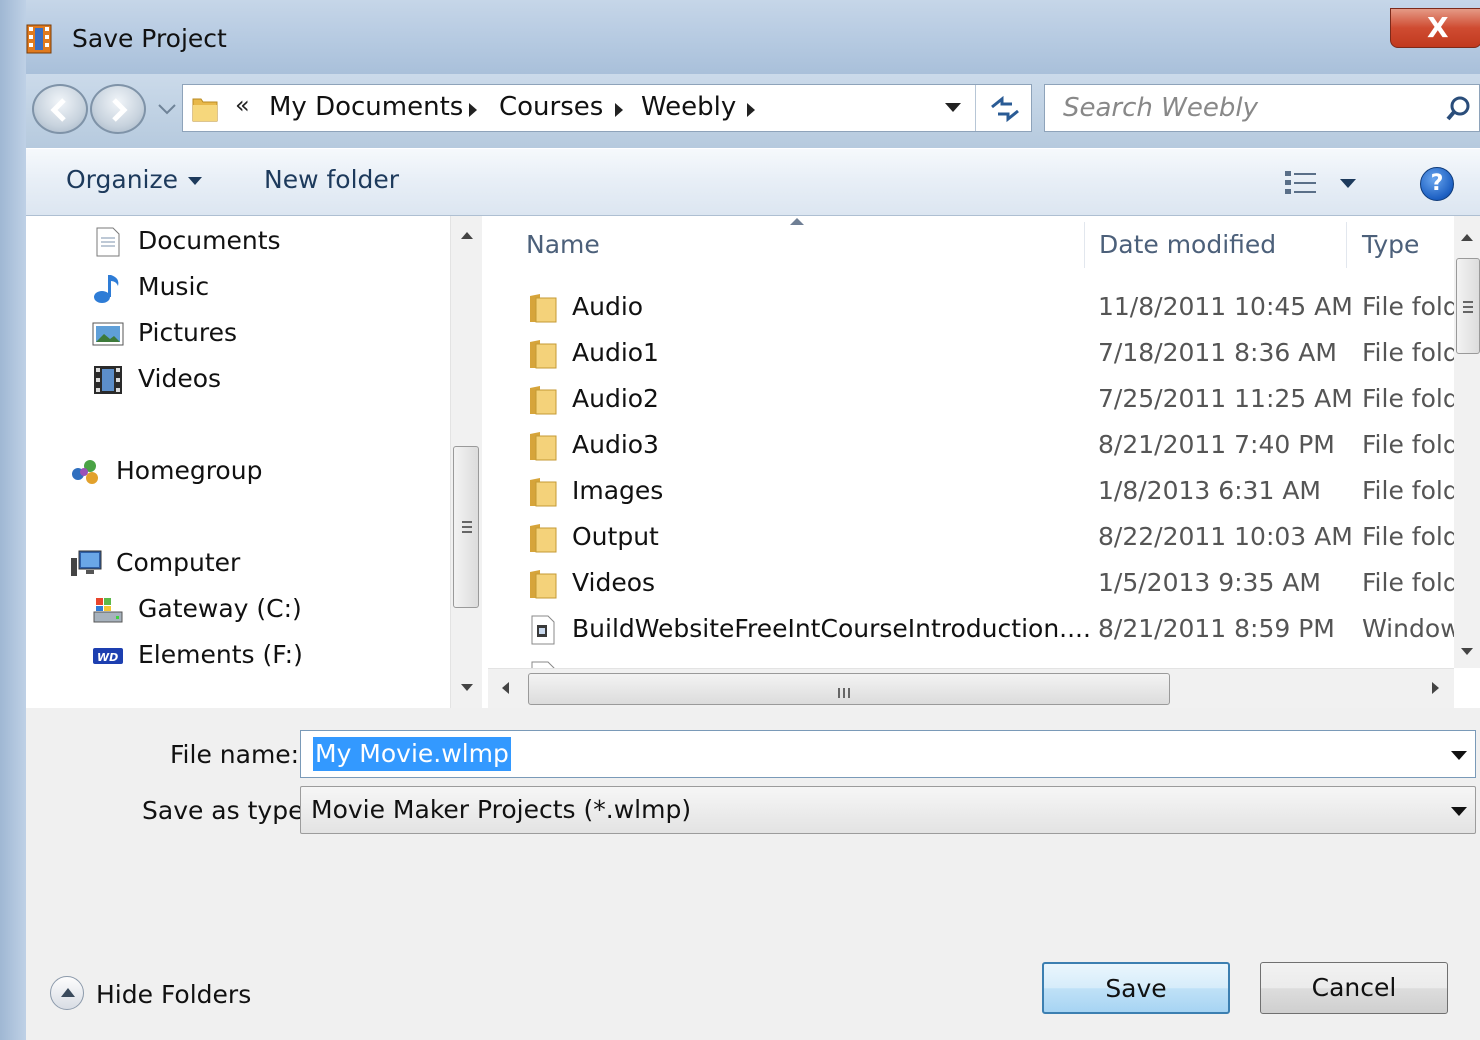 The width and height of the screenshot is (1480, 1040). What do you see at coordinates (1467, 442) in the screenshot?
I see `file-list-vertical-scrollbar` at bounding box center [1467, 442].